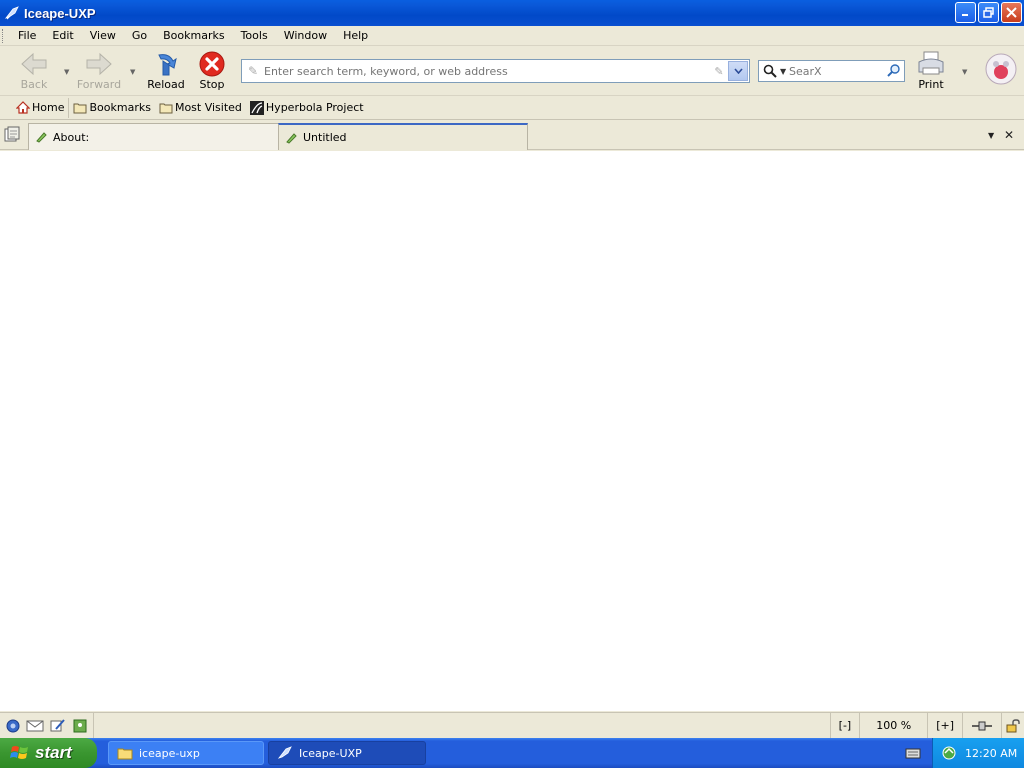 This screenshot has width=1024, height=768. I want to click on forward-button: Forward, so click(99, 70).